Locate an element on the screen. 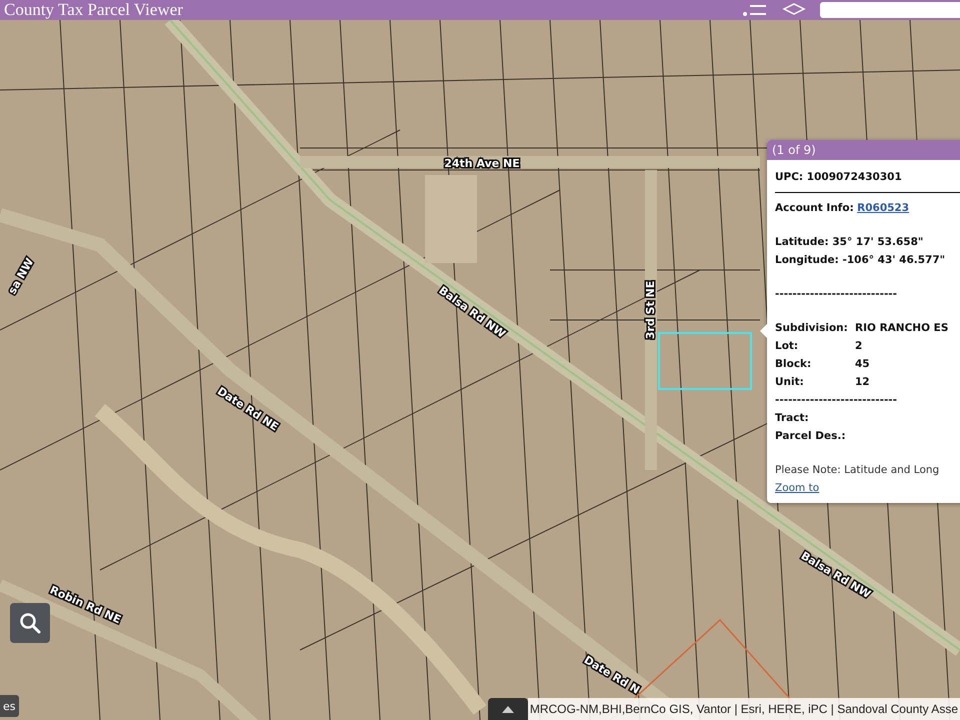  search-icon is located at coordinates (30, 623).